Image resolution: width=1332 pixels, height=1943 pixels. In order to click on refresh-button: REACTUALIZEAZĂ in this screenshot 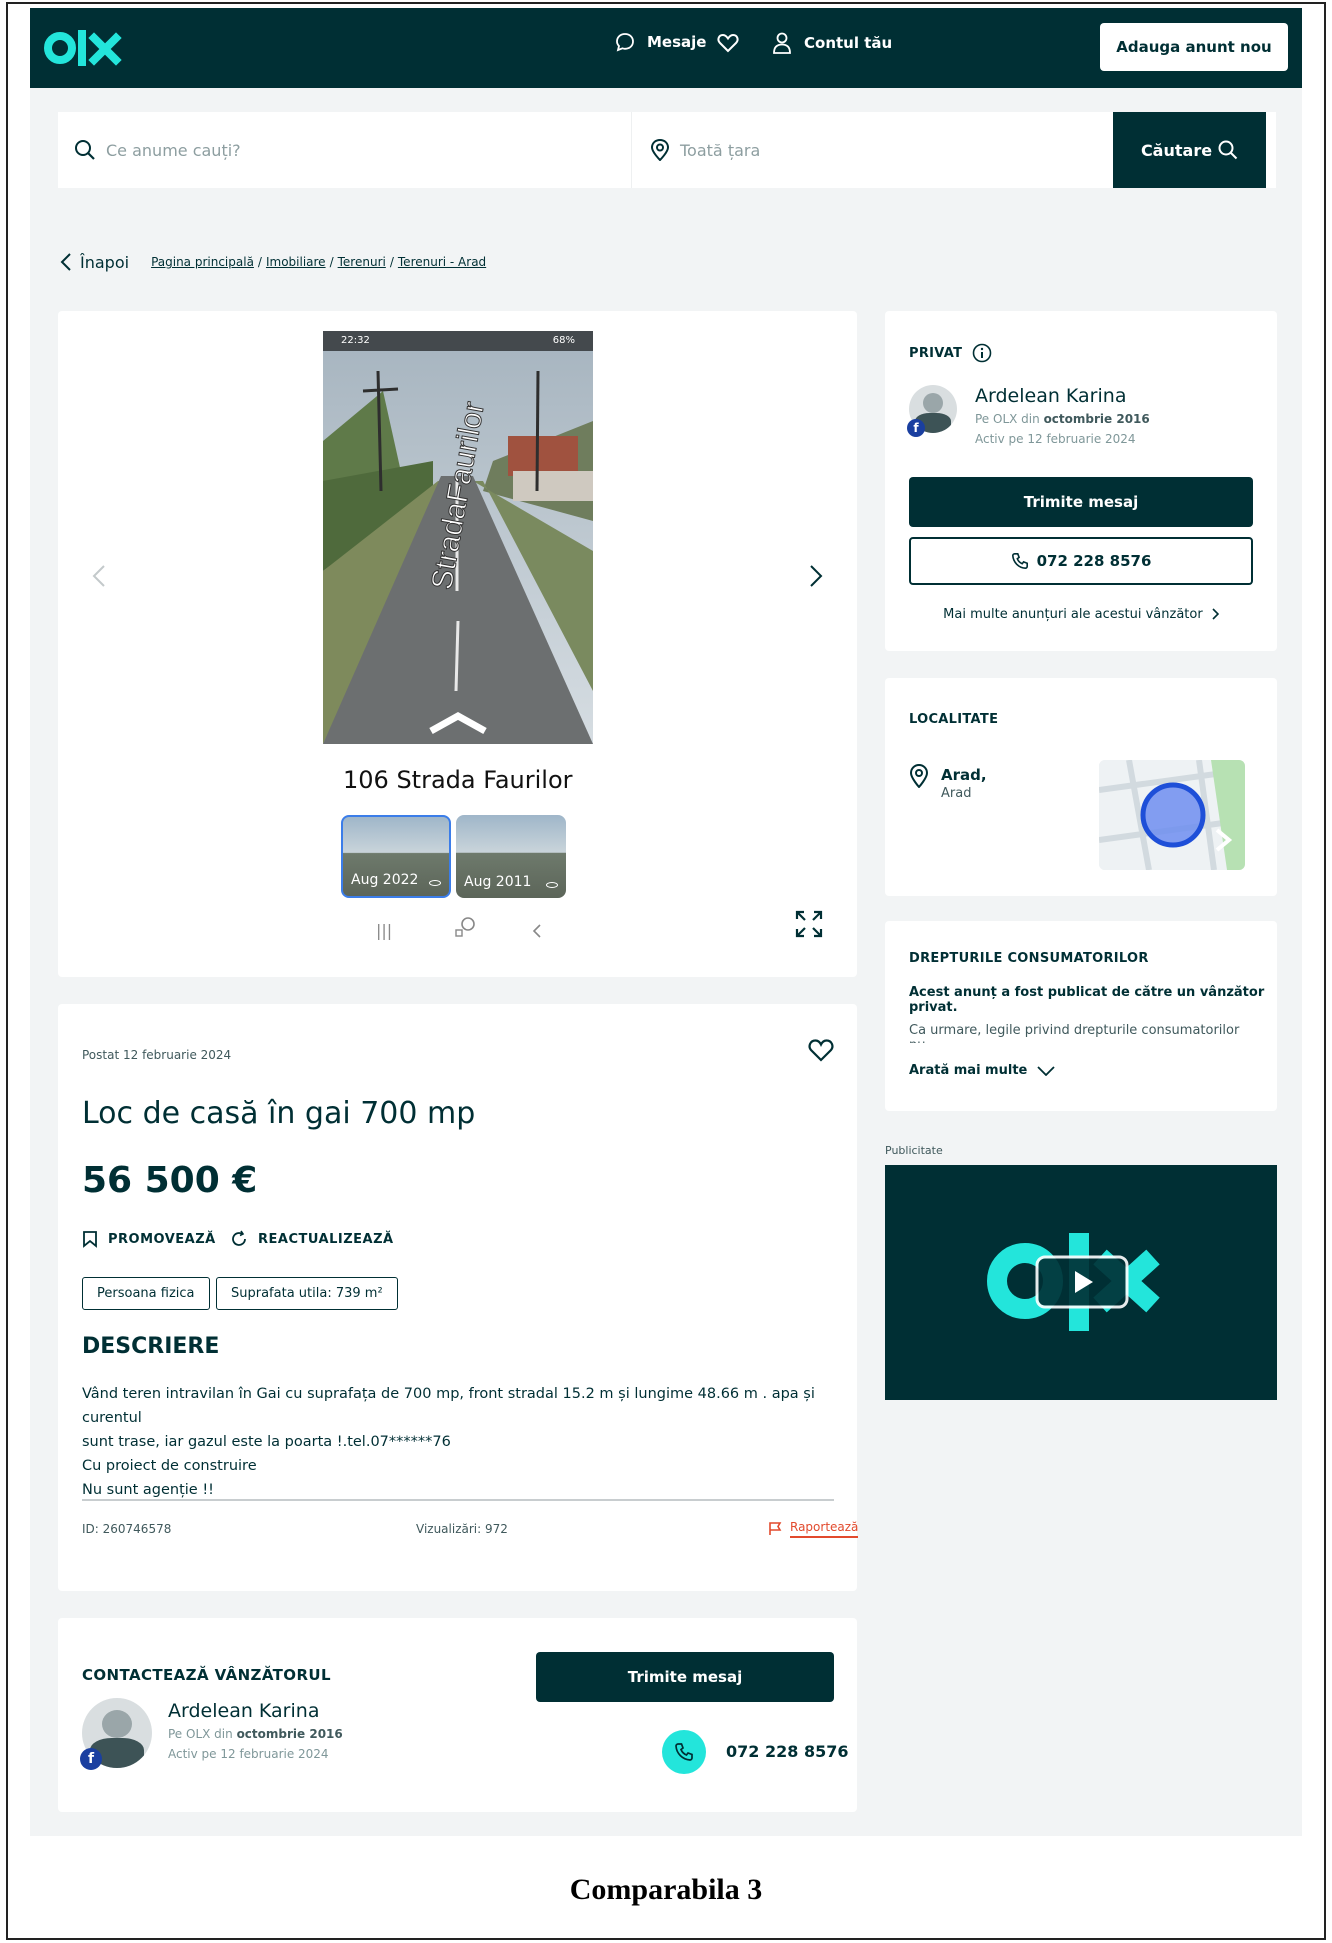, I will do `click(312, 1239)`.